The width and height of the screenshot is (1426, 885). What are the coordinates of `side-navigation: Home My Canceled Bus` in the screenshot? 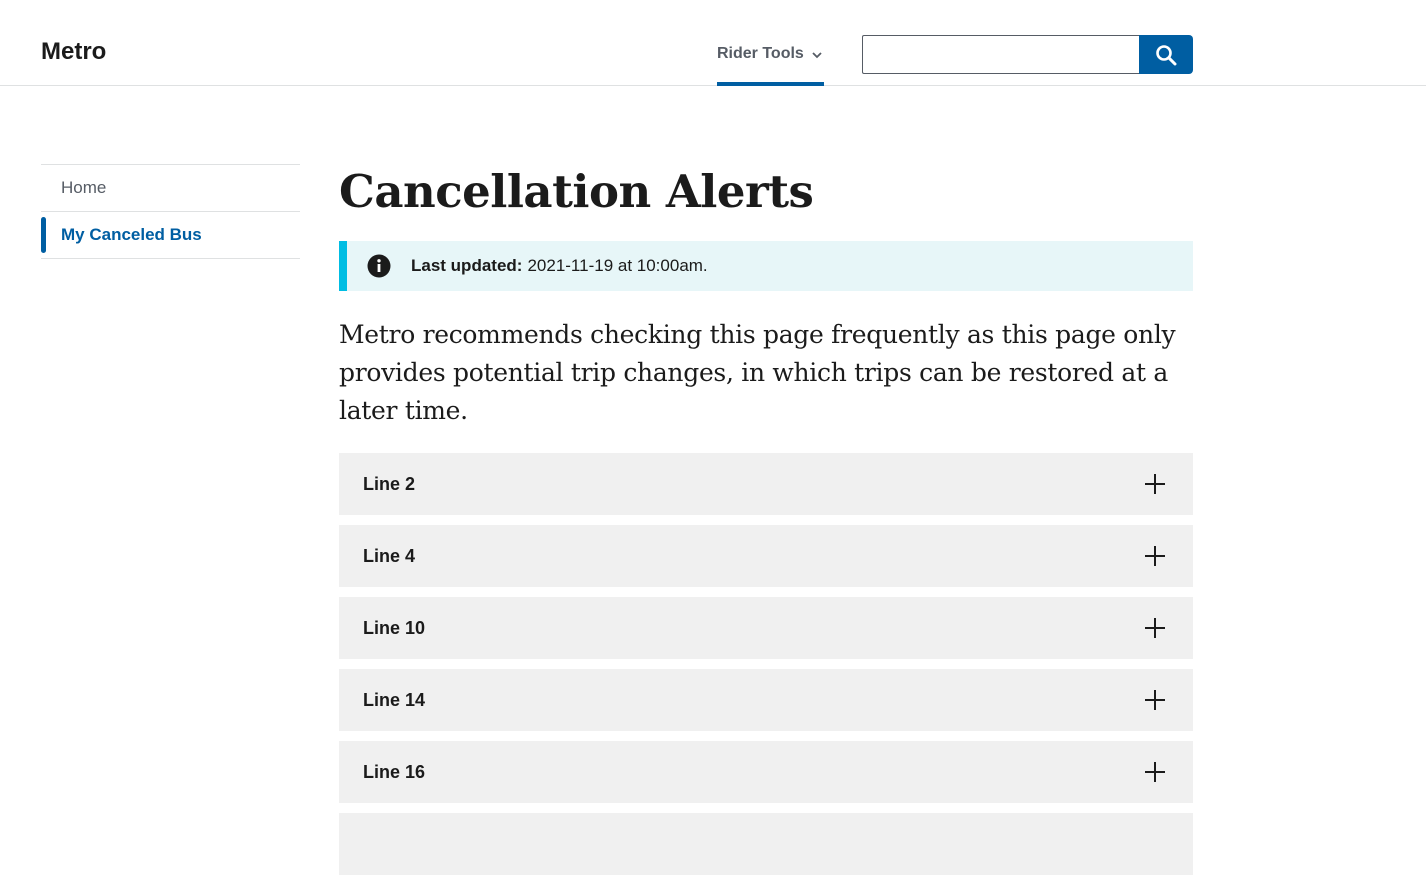 It's located at (170, 211).